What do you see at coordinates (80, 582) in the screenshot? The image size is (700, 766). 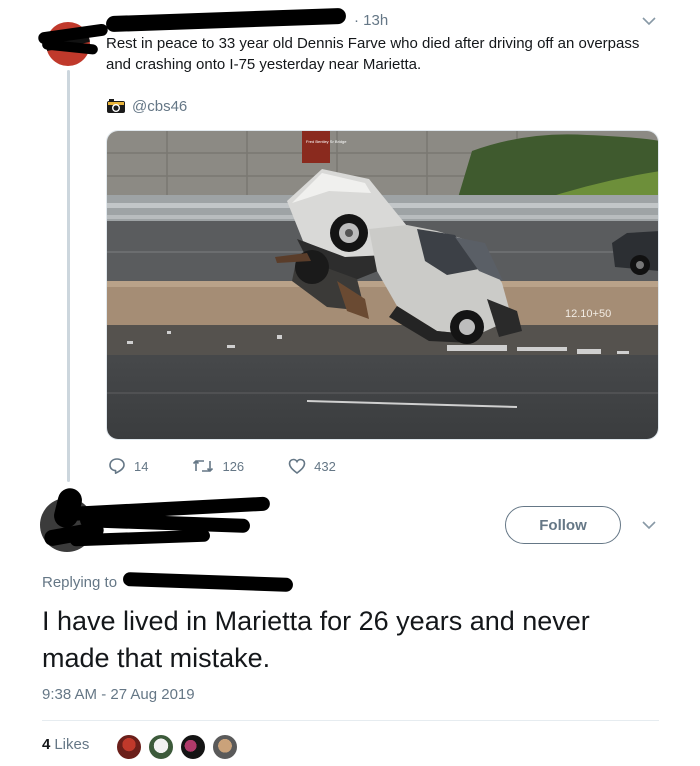 I see `replying-to-label: Replying to` at bounding box center [80, 582].